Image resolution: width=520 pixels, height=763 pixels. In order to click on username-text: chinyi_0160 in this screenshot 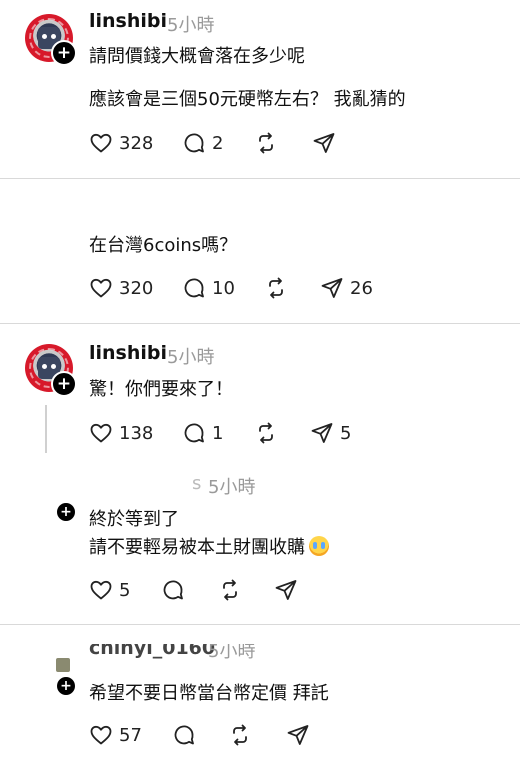, I will do `click(152, 651)`.